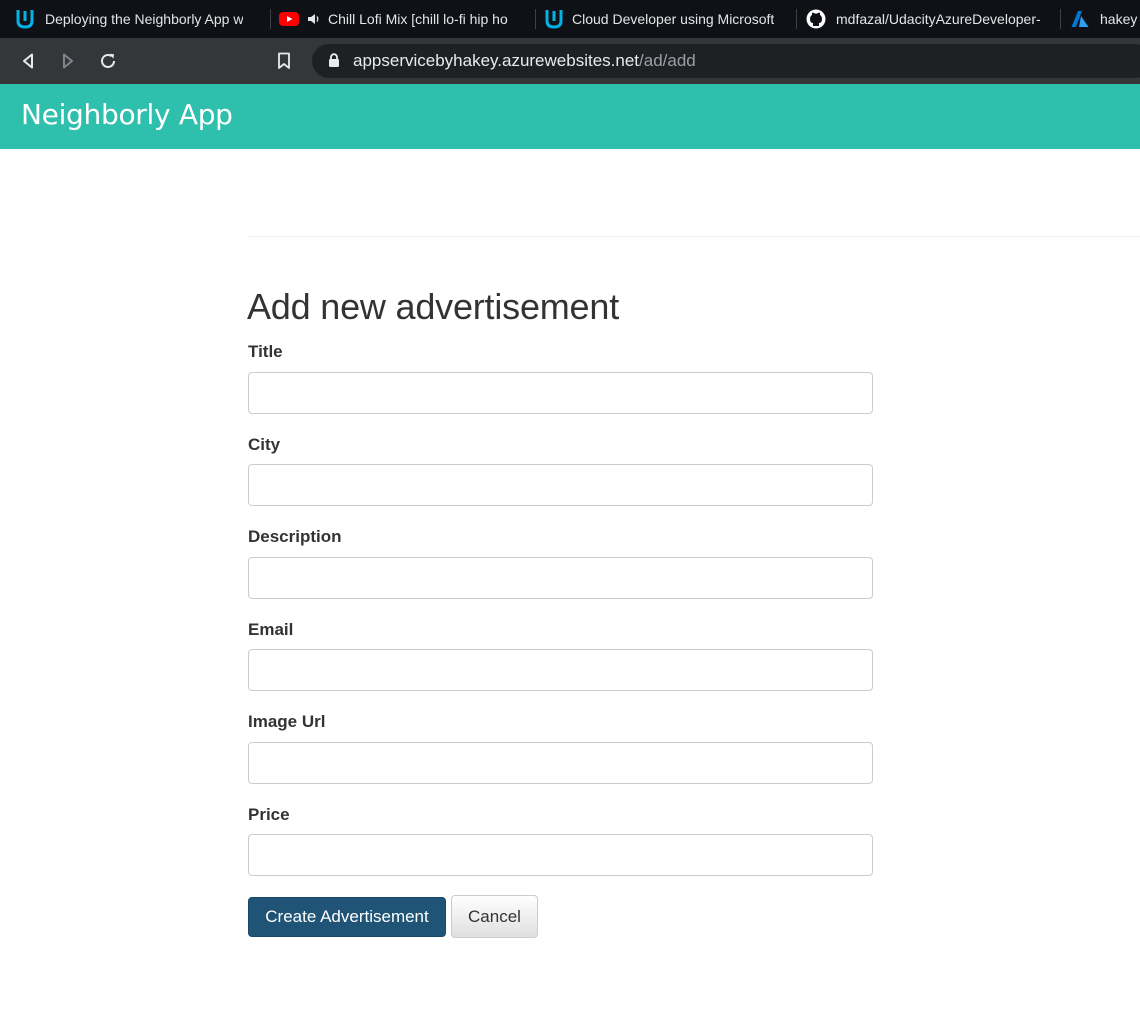 The image size is (1140, 1018). What do you see at coordinates (694, 236) in the screenshot?
I see `horizontal-divider` at bounding box center [694, 236].